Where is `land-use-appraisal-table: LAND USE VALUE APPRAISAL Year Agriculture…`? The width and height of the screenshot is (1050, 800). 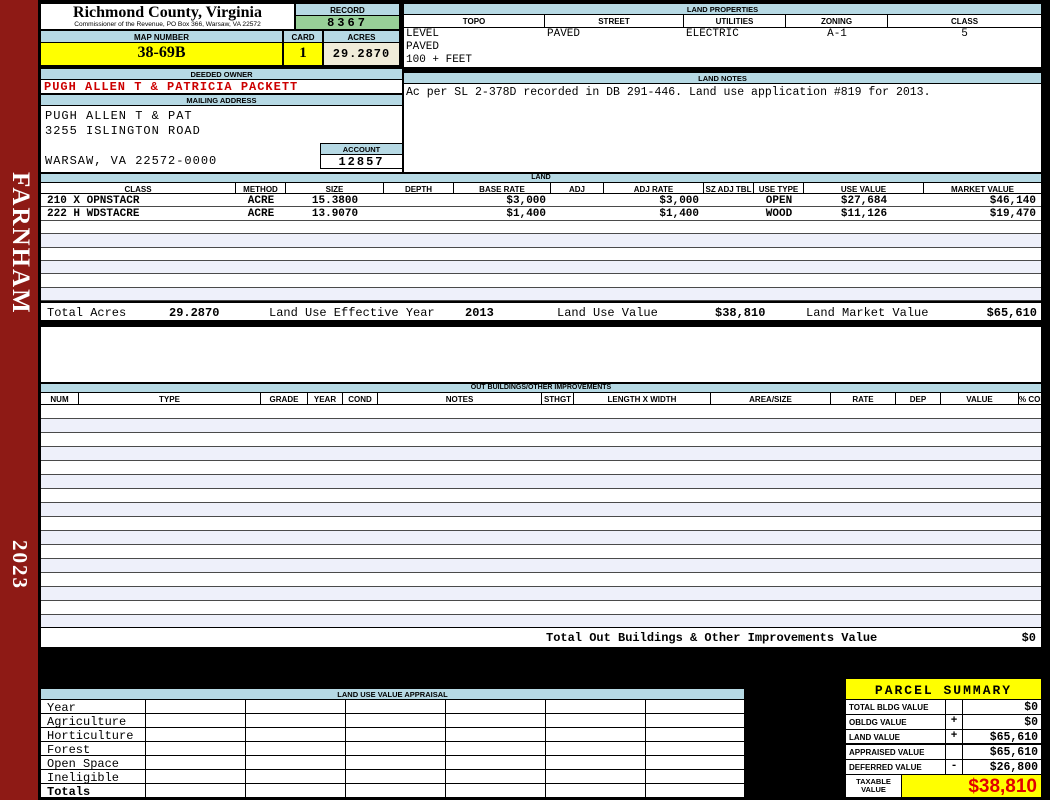 land-use-appraisal-table: LAND USE VALUE APPRAISAL Year Agriculture… is located at coordinates (392, 743).